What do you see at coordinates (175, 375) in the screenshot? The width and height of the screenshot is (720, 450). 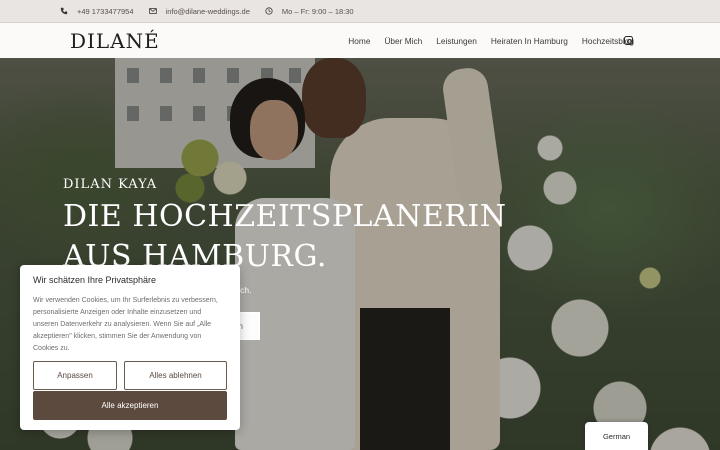 I see `reject-all-button: Alles ablehnen` at bounding box center [175, 375].